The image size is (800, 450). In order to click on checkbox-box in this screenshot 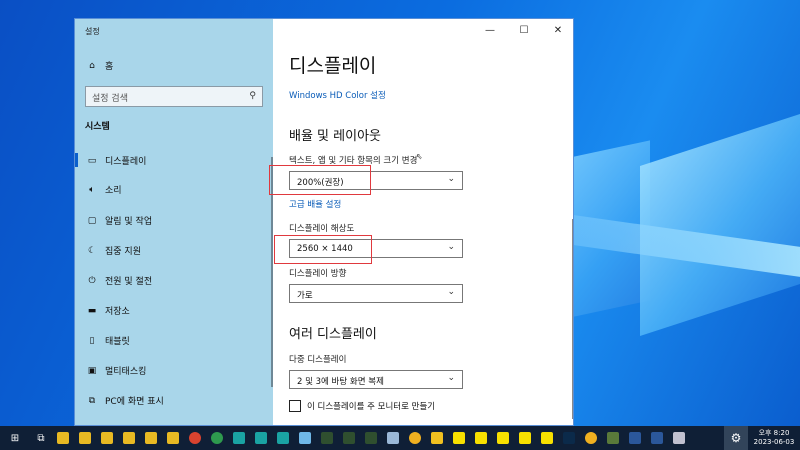, I will do `click(295, 406)`.